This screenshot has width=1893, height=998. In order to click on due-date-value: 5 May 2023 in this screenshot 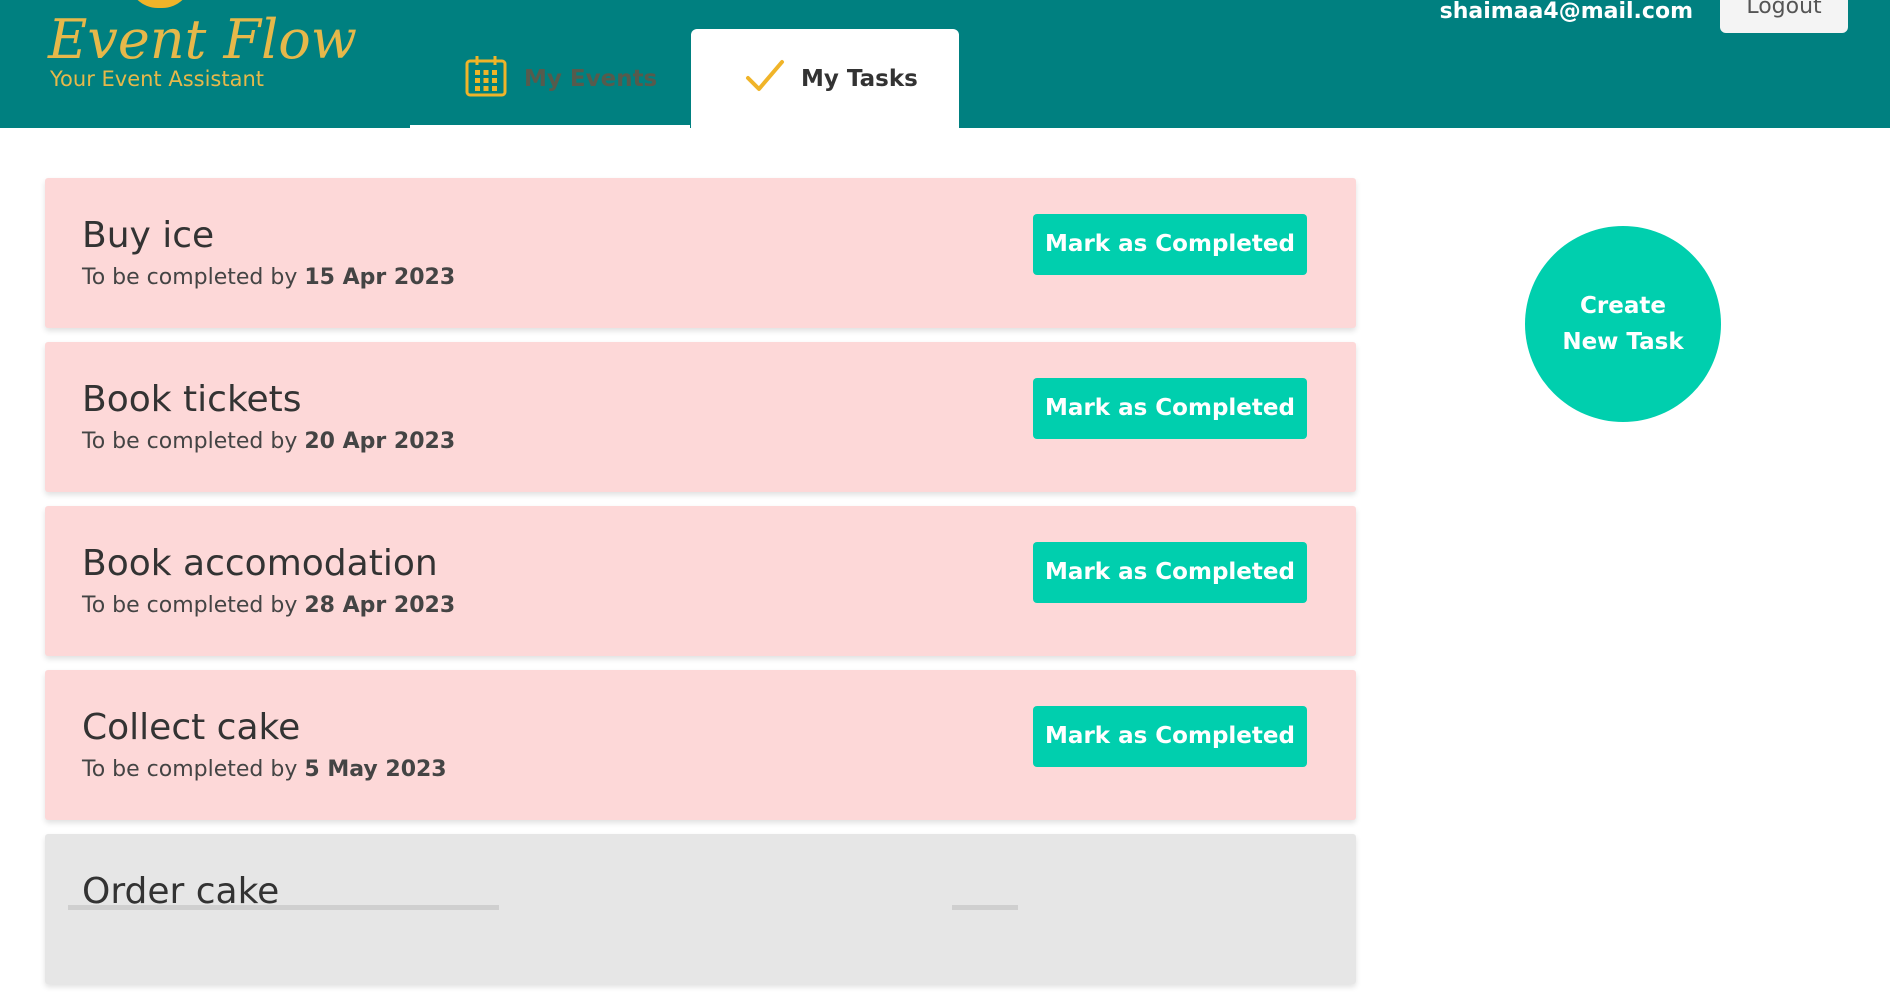, I will do `click(375, 769)`.